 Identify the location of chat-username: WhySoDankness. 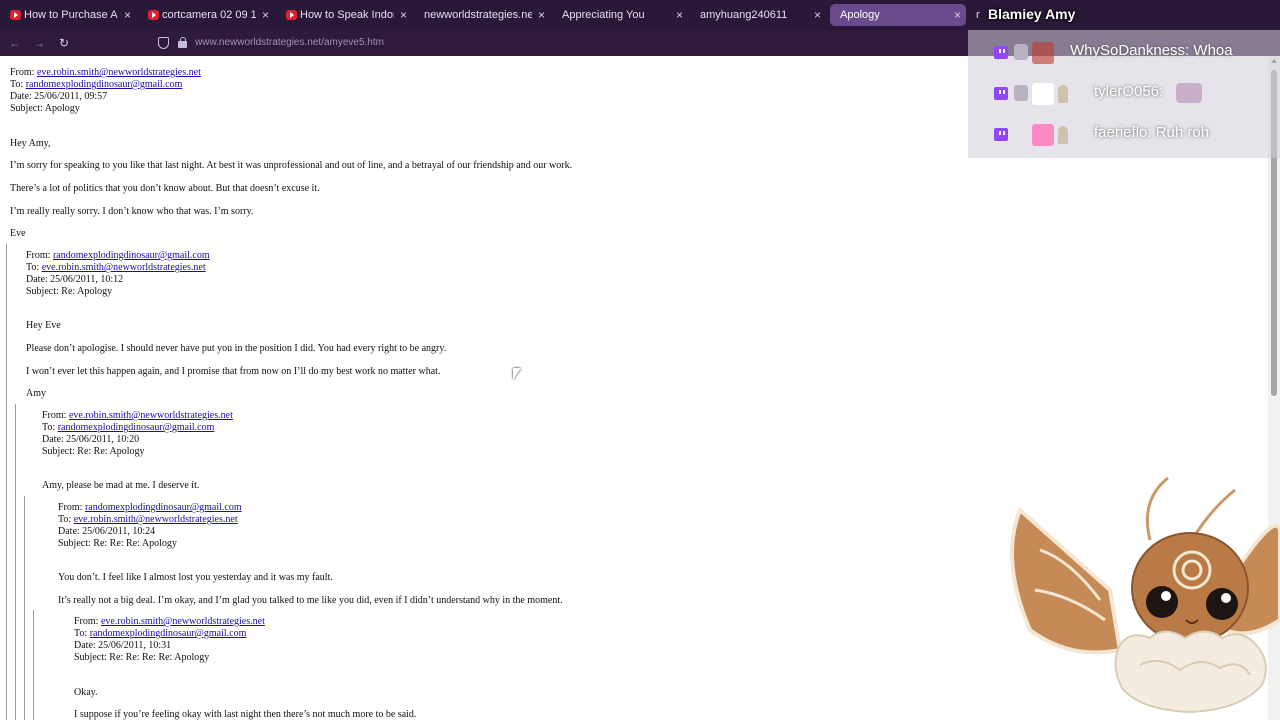
(1128, 50).